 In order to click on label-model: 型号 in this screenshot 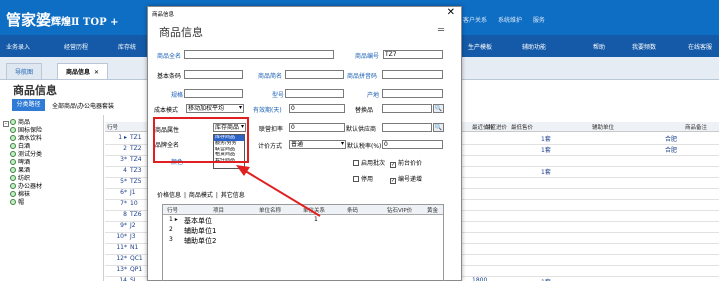, I will do `click(278, 95)`.